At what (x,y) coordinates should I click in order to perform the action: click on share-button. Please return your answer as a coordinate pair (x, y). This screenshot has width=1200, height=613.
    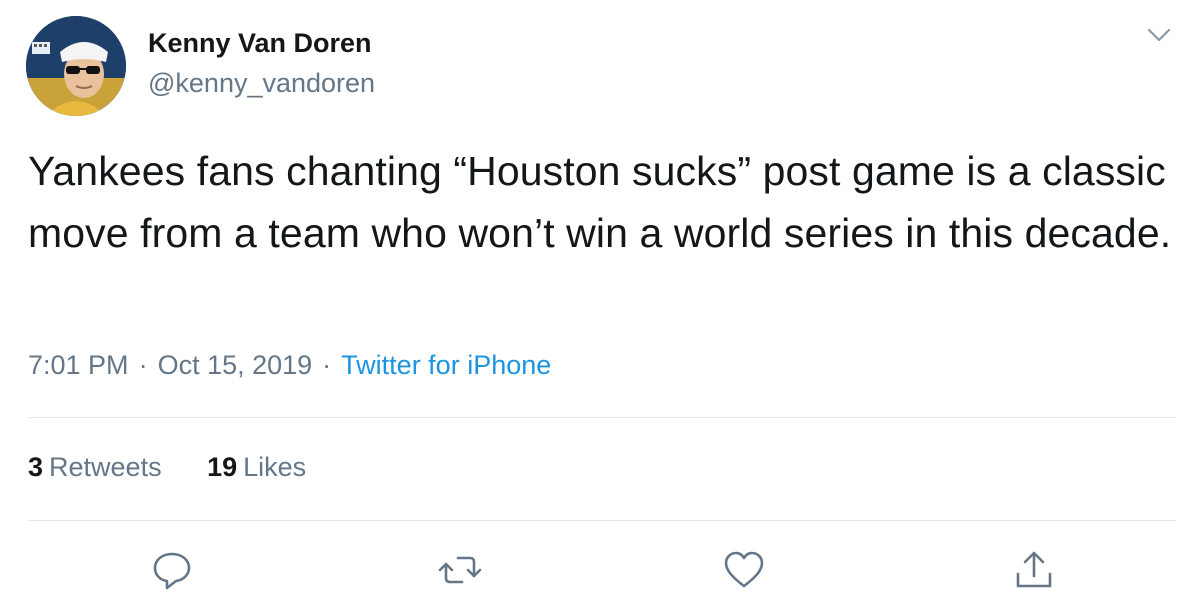
    Looking at the image, I should click on (1034, 570).